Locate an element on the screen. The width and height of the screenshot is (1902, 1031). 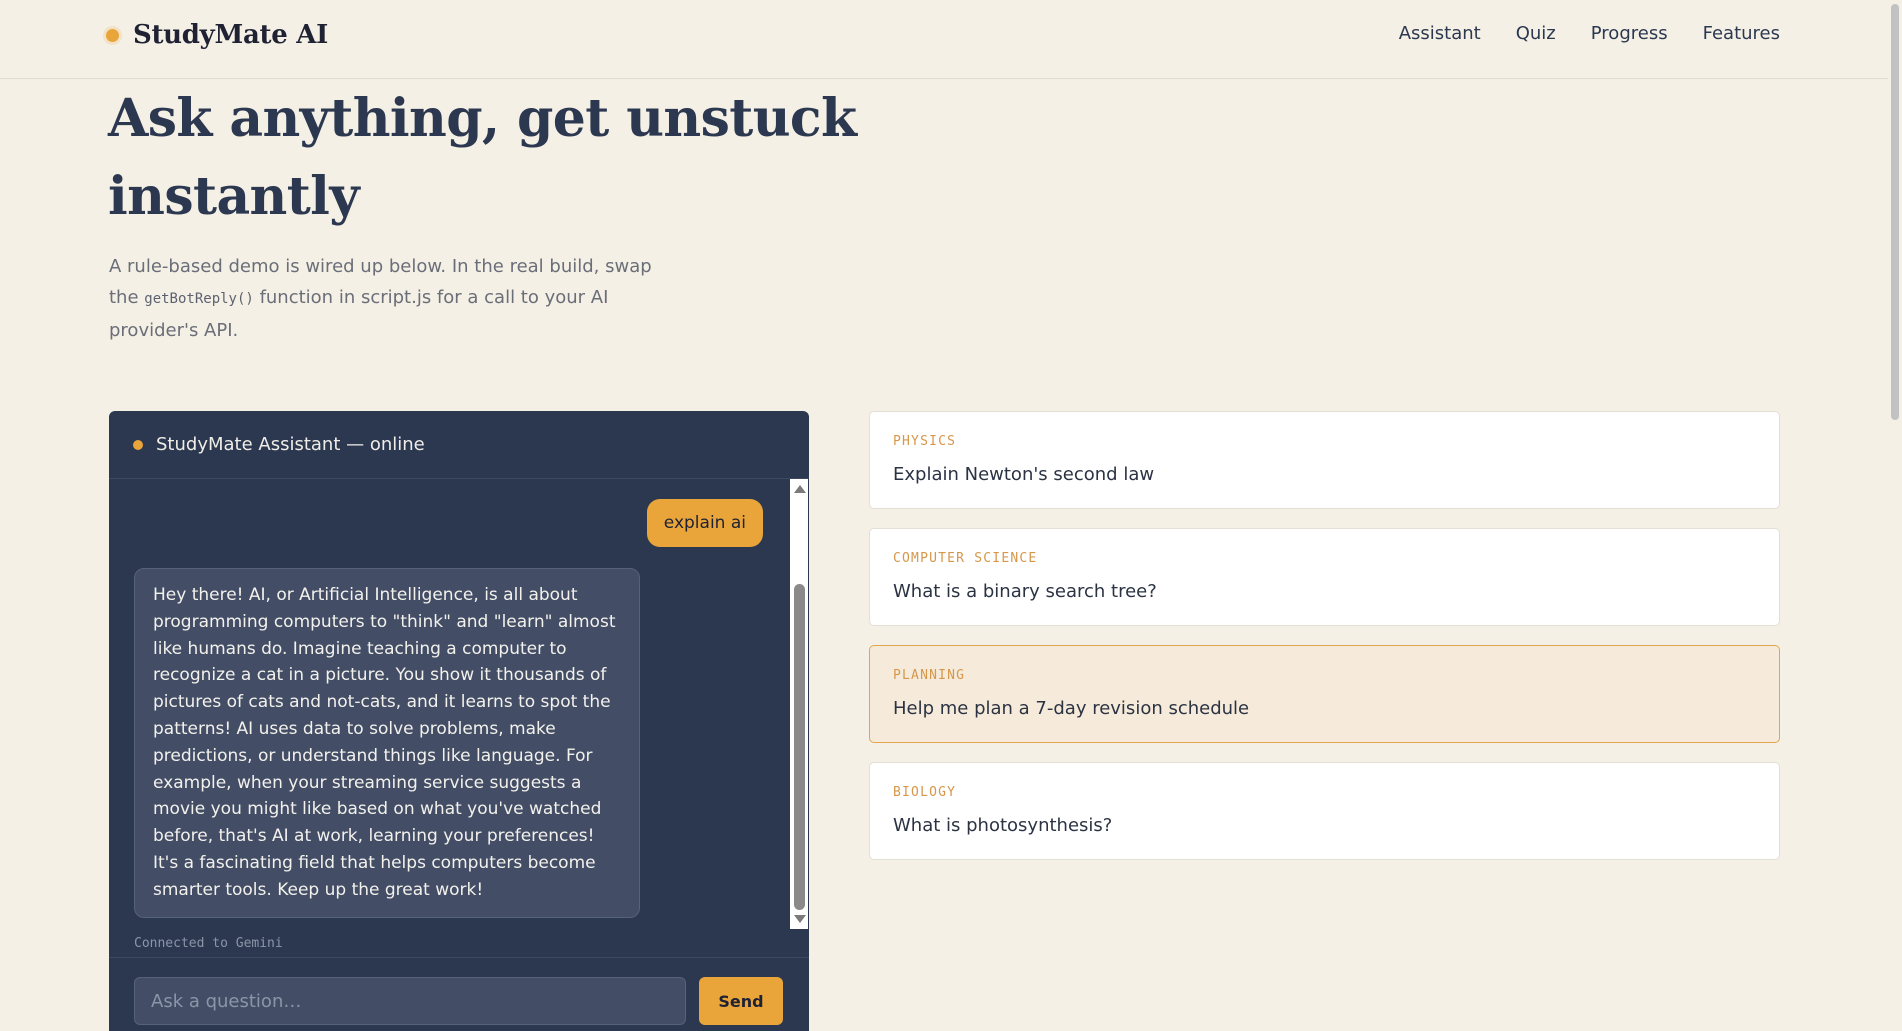
card-tag: PHYSICS is located at coordinates (925, 441).